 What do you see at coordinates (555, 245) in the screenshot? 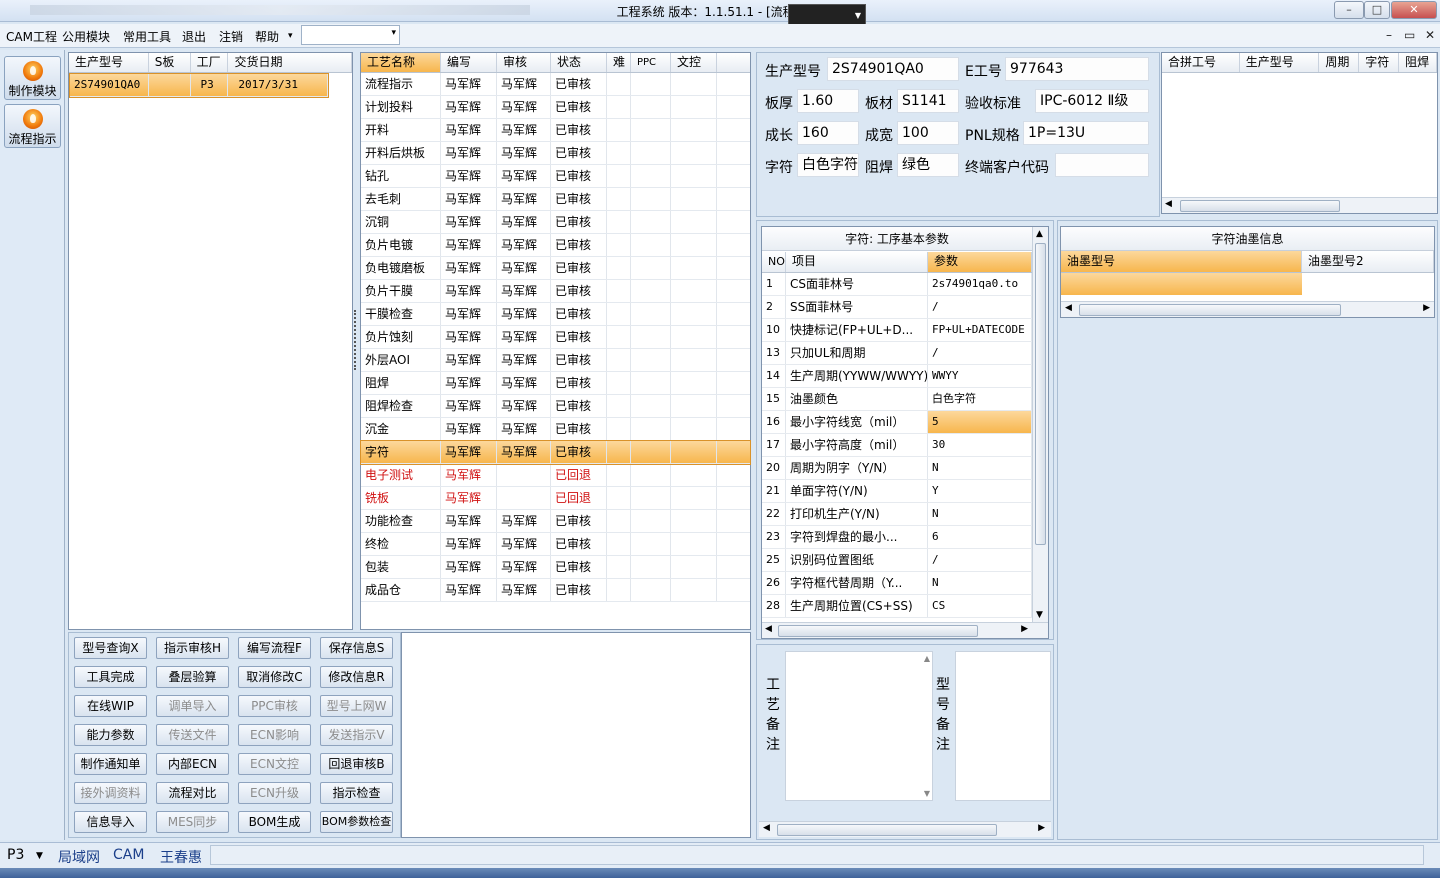
I see `table-row: 负片电镀 马军辉 马军辉 已审核` at bounding box center [555, 245].